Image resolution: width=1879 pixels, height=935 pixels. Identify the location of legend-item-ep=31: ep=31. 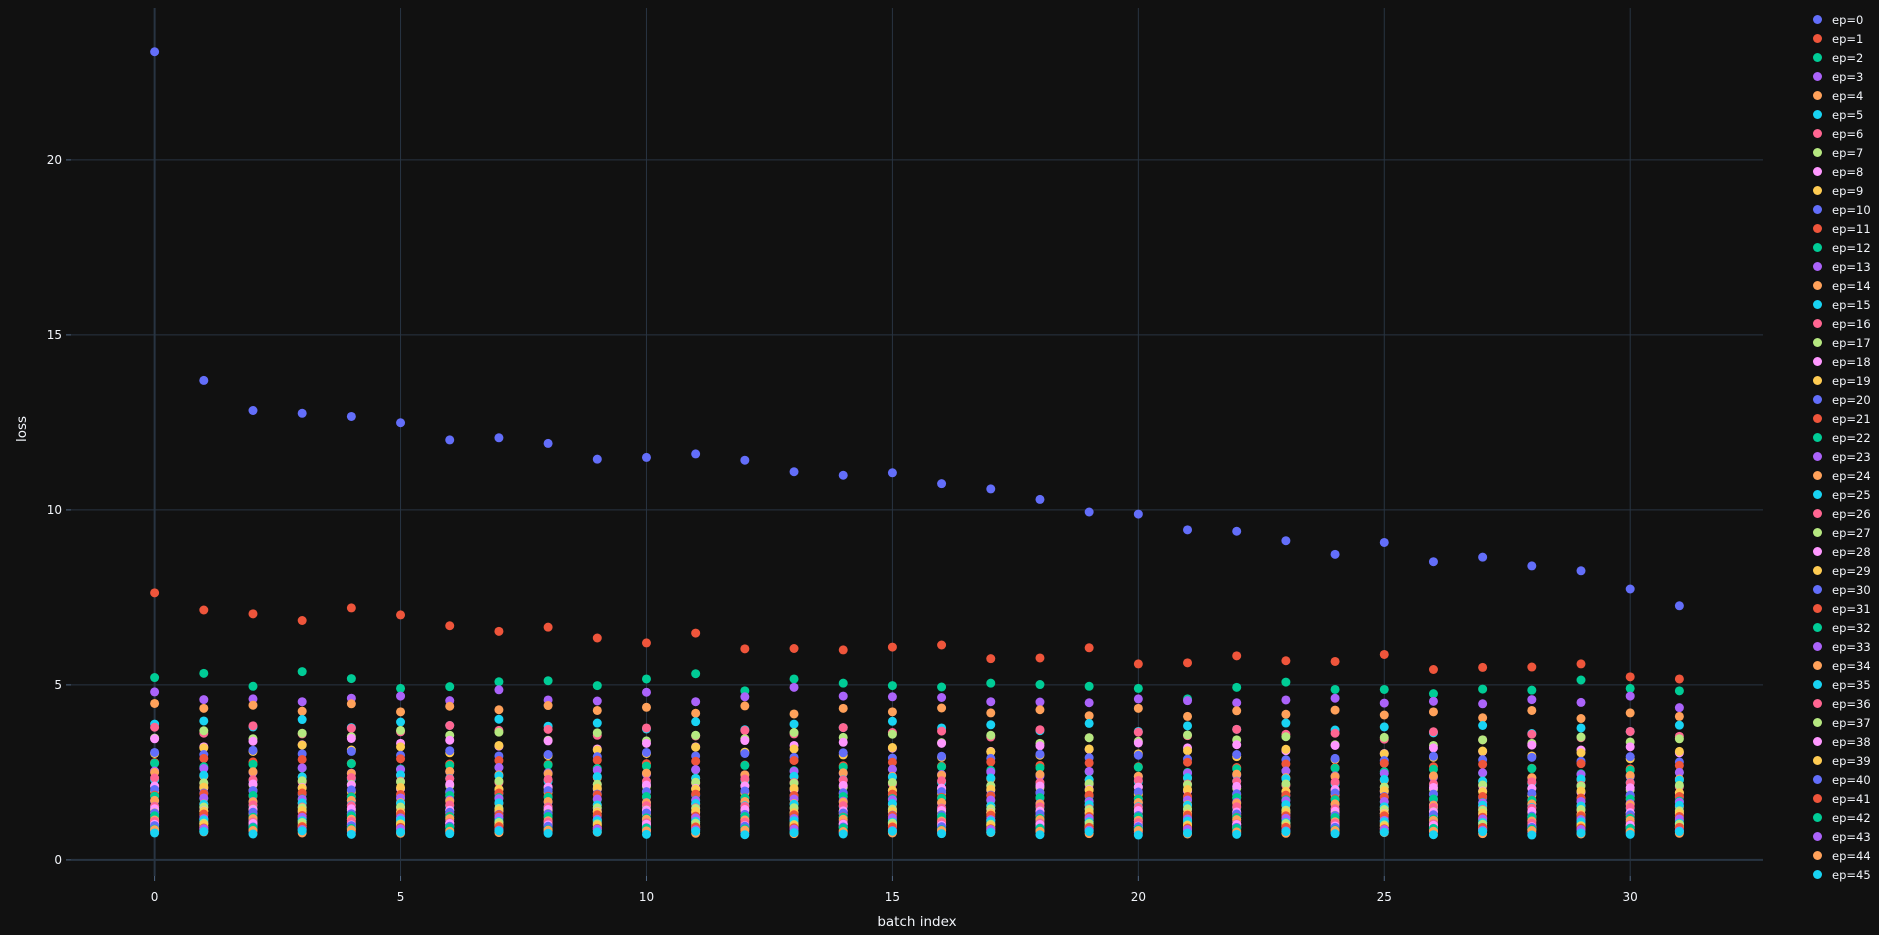
(1841, 608).